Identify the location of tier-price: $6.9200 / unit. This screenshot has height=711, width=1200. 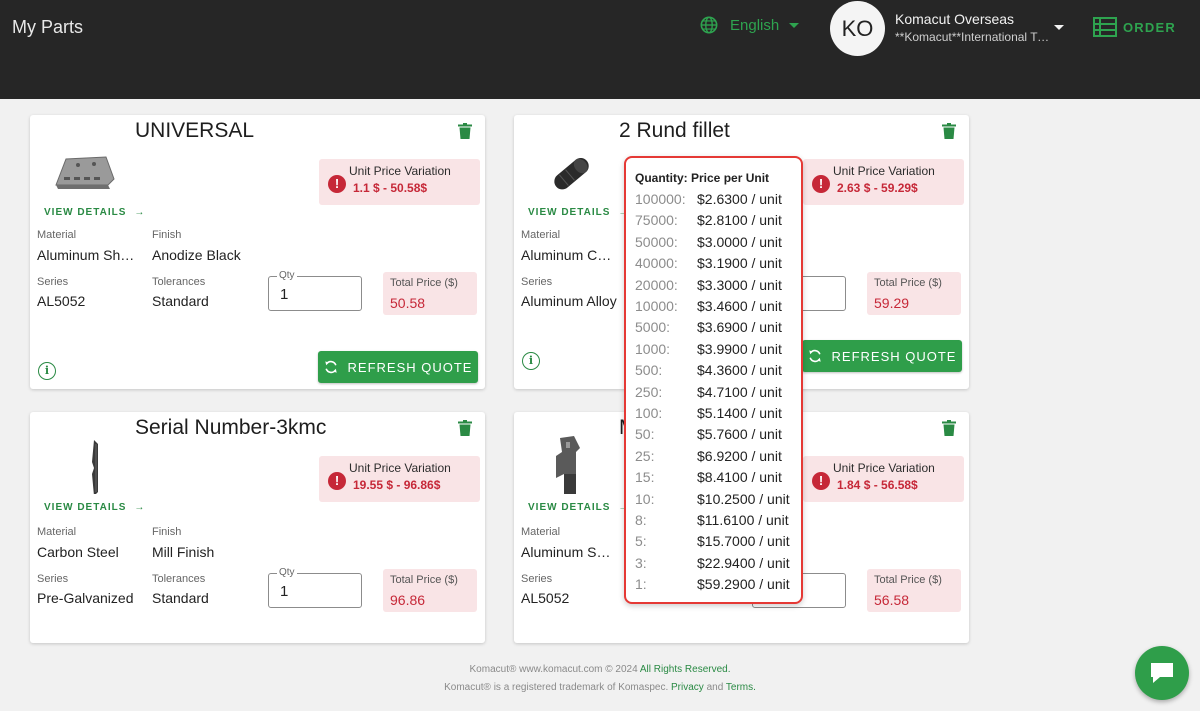
(739, 455).